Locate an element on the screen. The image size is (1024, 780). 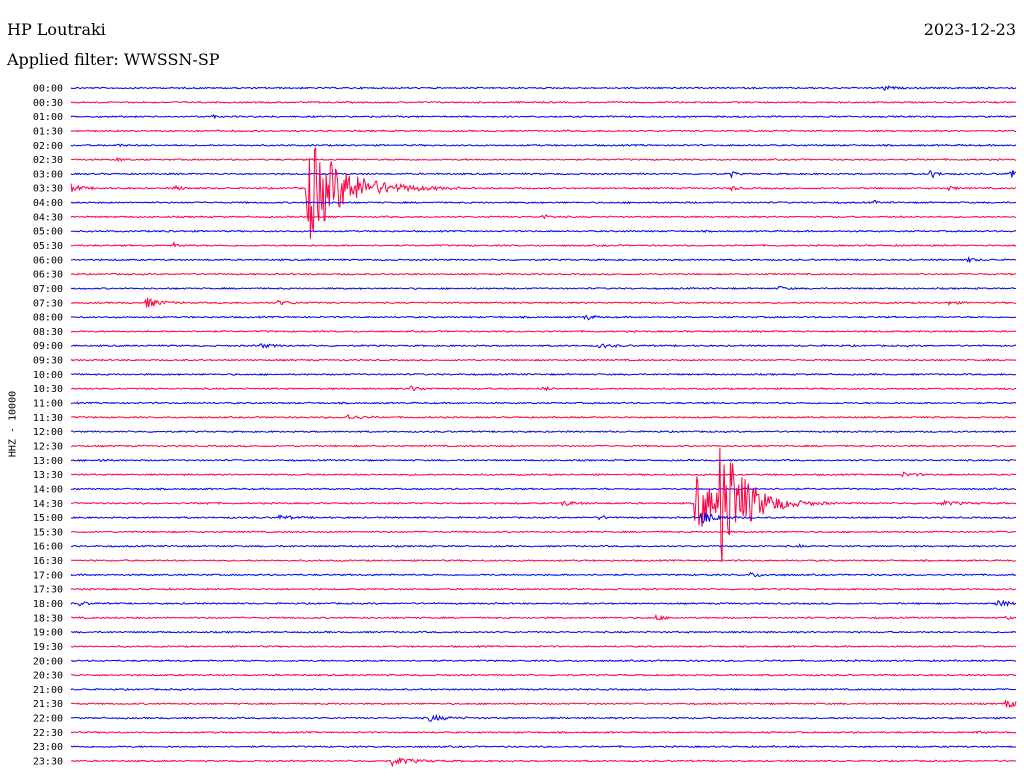
time-label: 10:00 is located at coordinates (48, 375).